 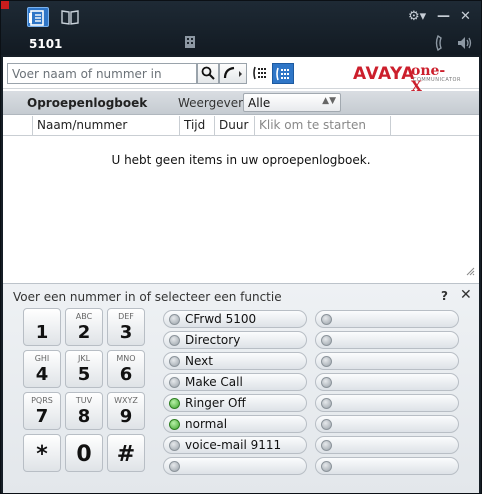 What do you see at coordinates (260, 73) in the screenshot?
I see `voicemail-dial-icon` at bounding box center [260, 73].